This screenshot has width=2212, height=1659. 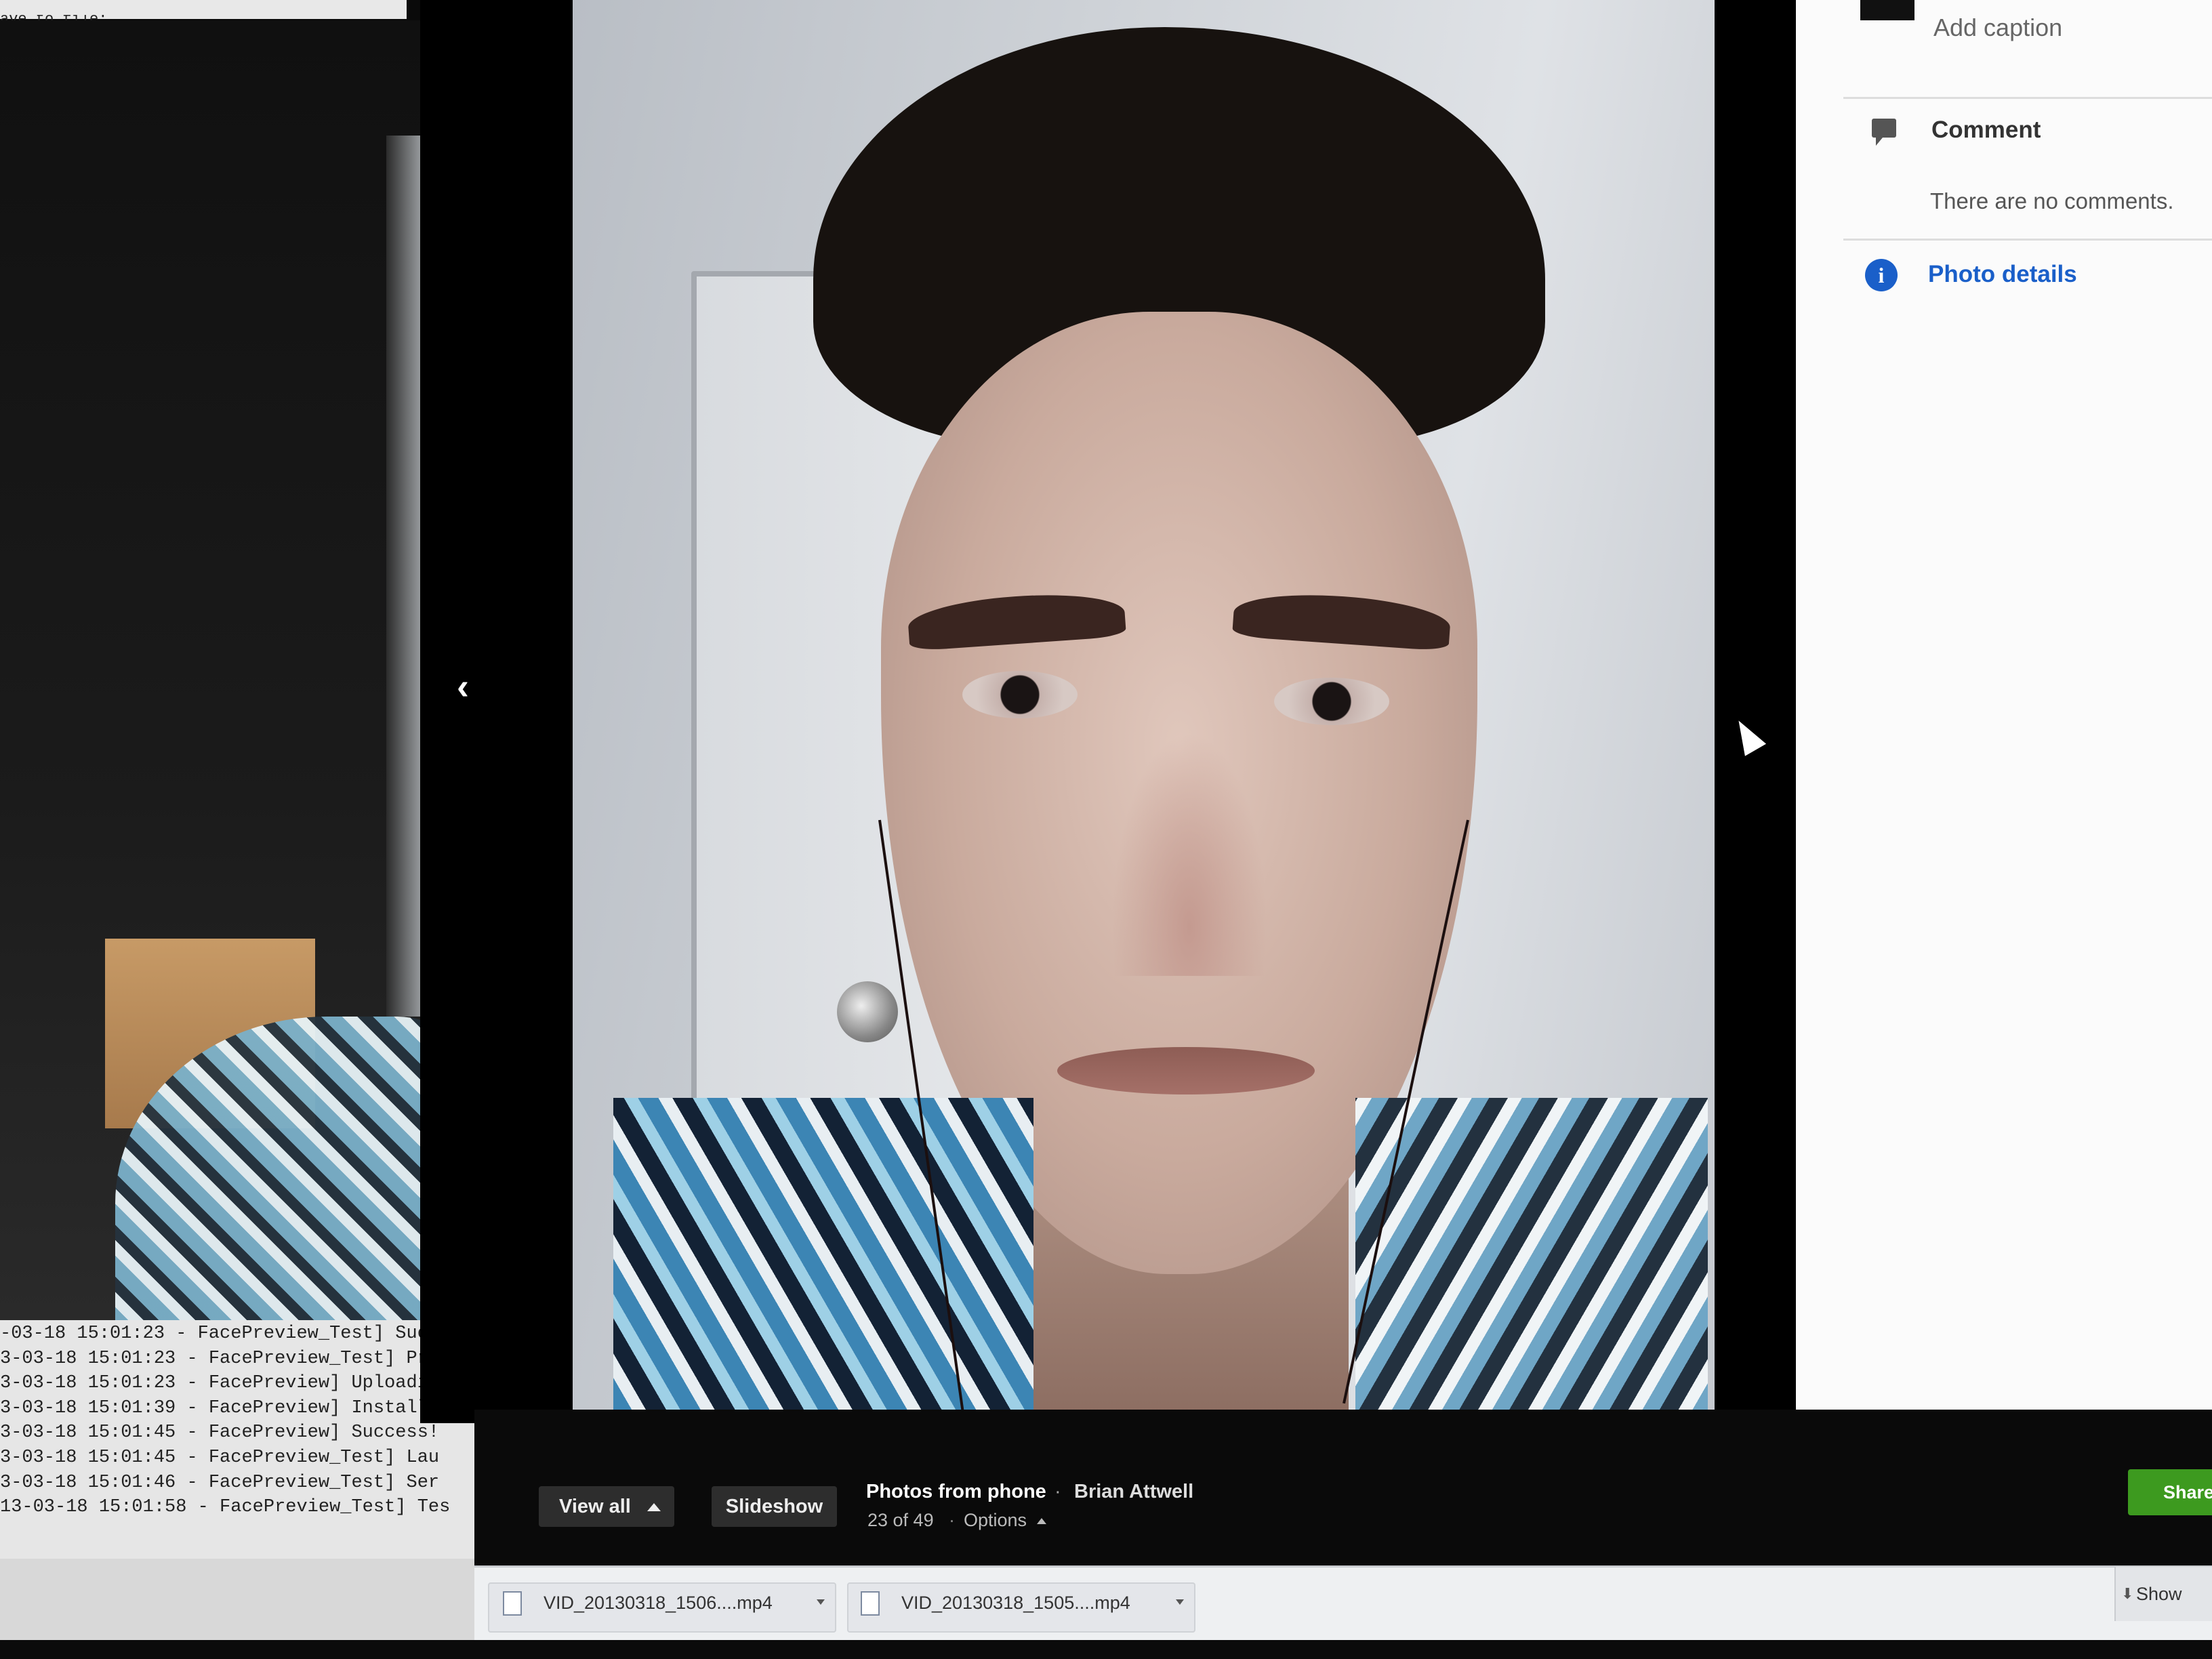 What do you see at coordinates (2002, 275) in the screenshot?
I see `photo-details-link: Photo details` at bounding box center [2002, 275].